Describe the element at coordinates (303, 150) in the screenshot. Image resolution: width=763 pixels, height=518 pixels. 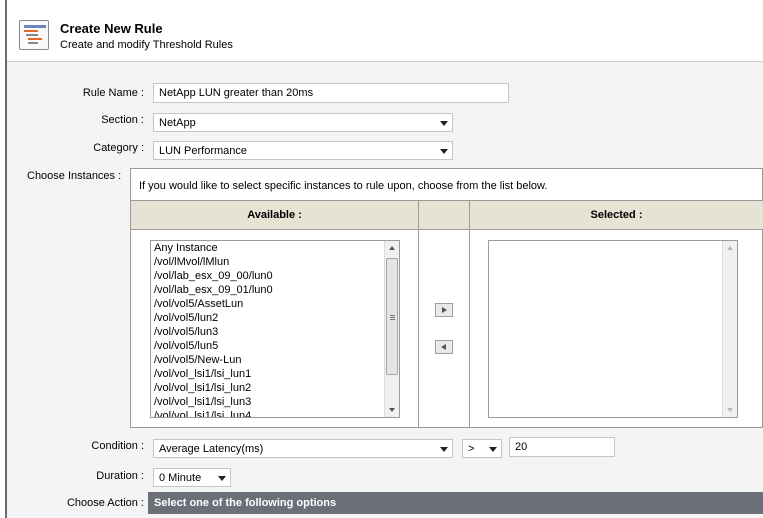
I see `category-select: LUN Performance` at that location.